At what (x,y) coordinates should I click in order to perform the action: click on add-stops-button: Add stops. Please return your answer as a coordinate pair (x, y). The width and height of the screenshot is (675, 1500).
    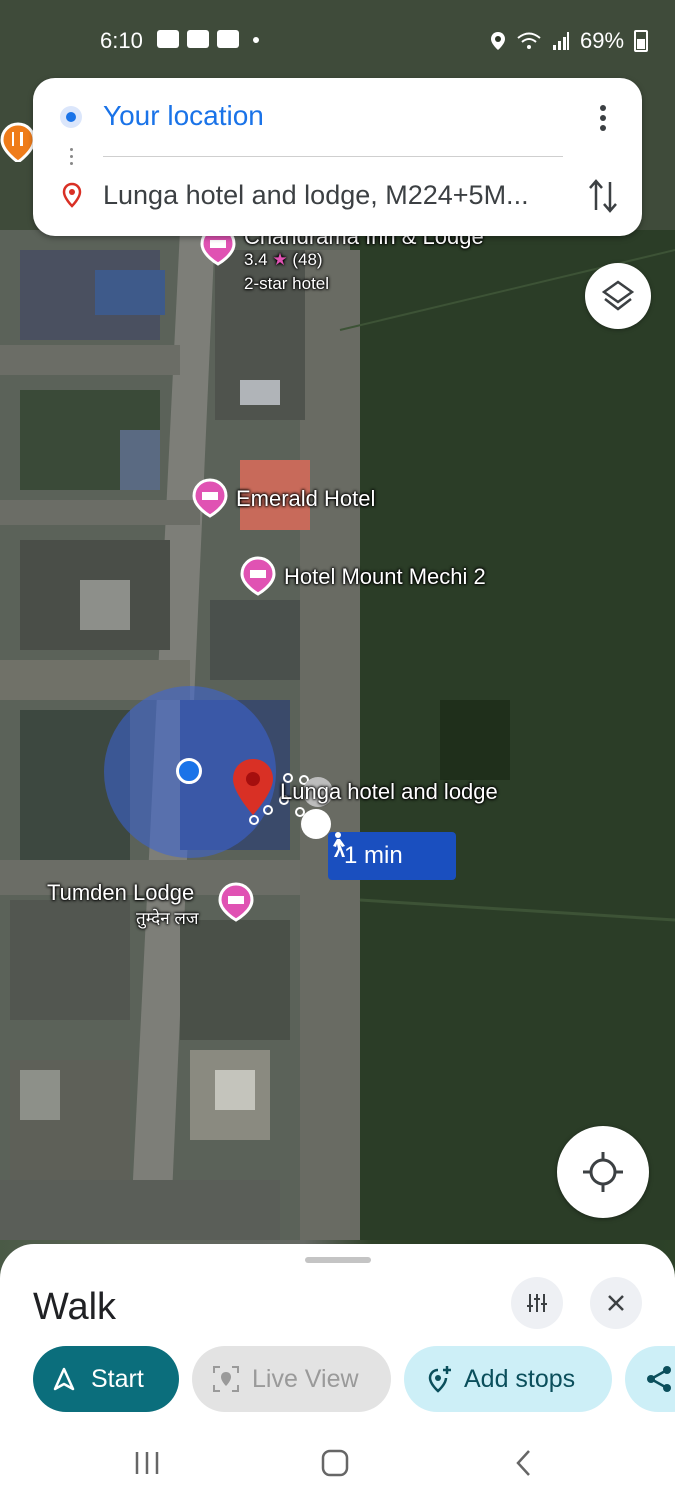
    Looking at the image, I should click on (508, 1379).